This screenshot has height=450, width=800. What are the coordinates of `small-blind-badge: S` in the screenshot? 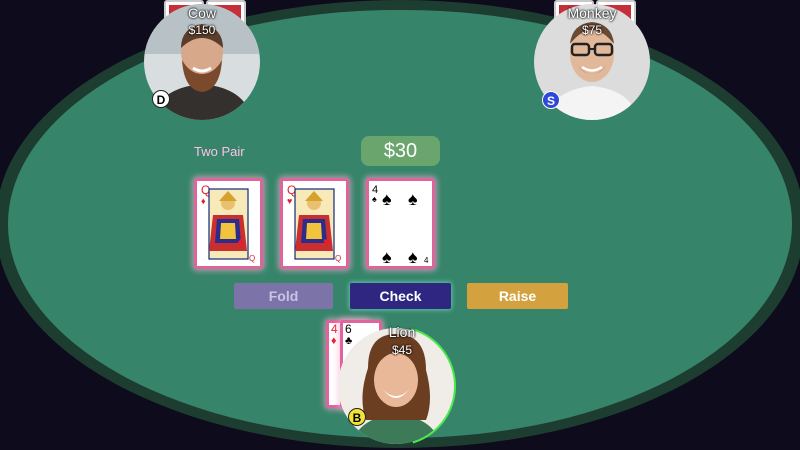 It's located at (551, 100).